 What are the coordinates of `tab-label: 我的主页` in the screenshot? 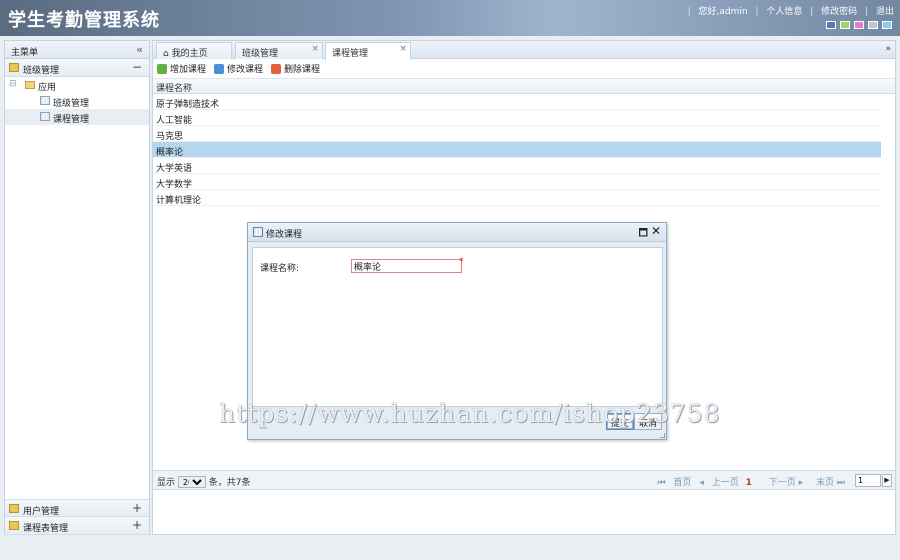 It's located at (189, 54).